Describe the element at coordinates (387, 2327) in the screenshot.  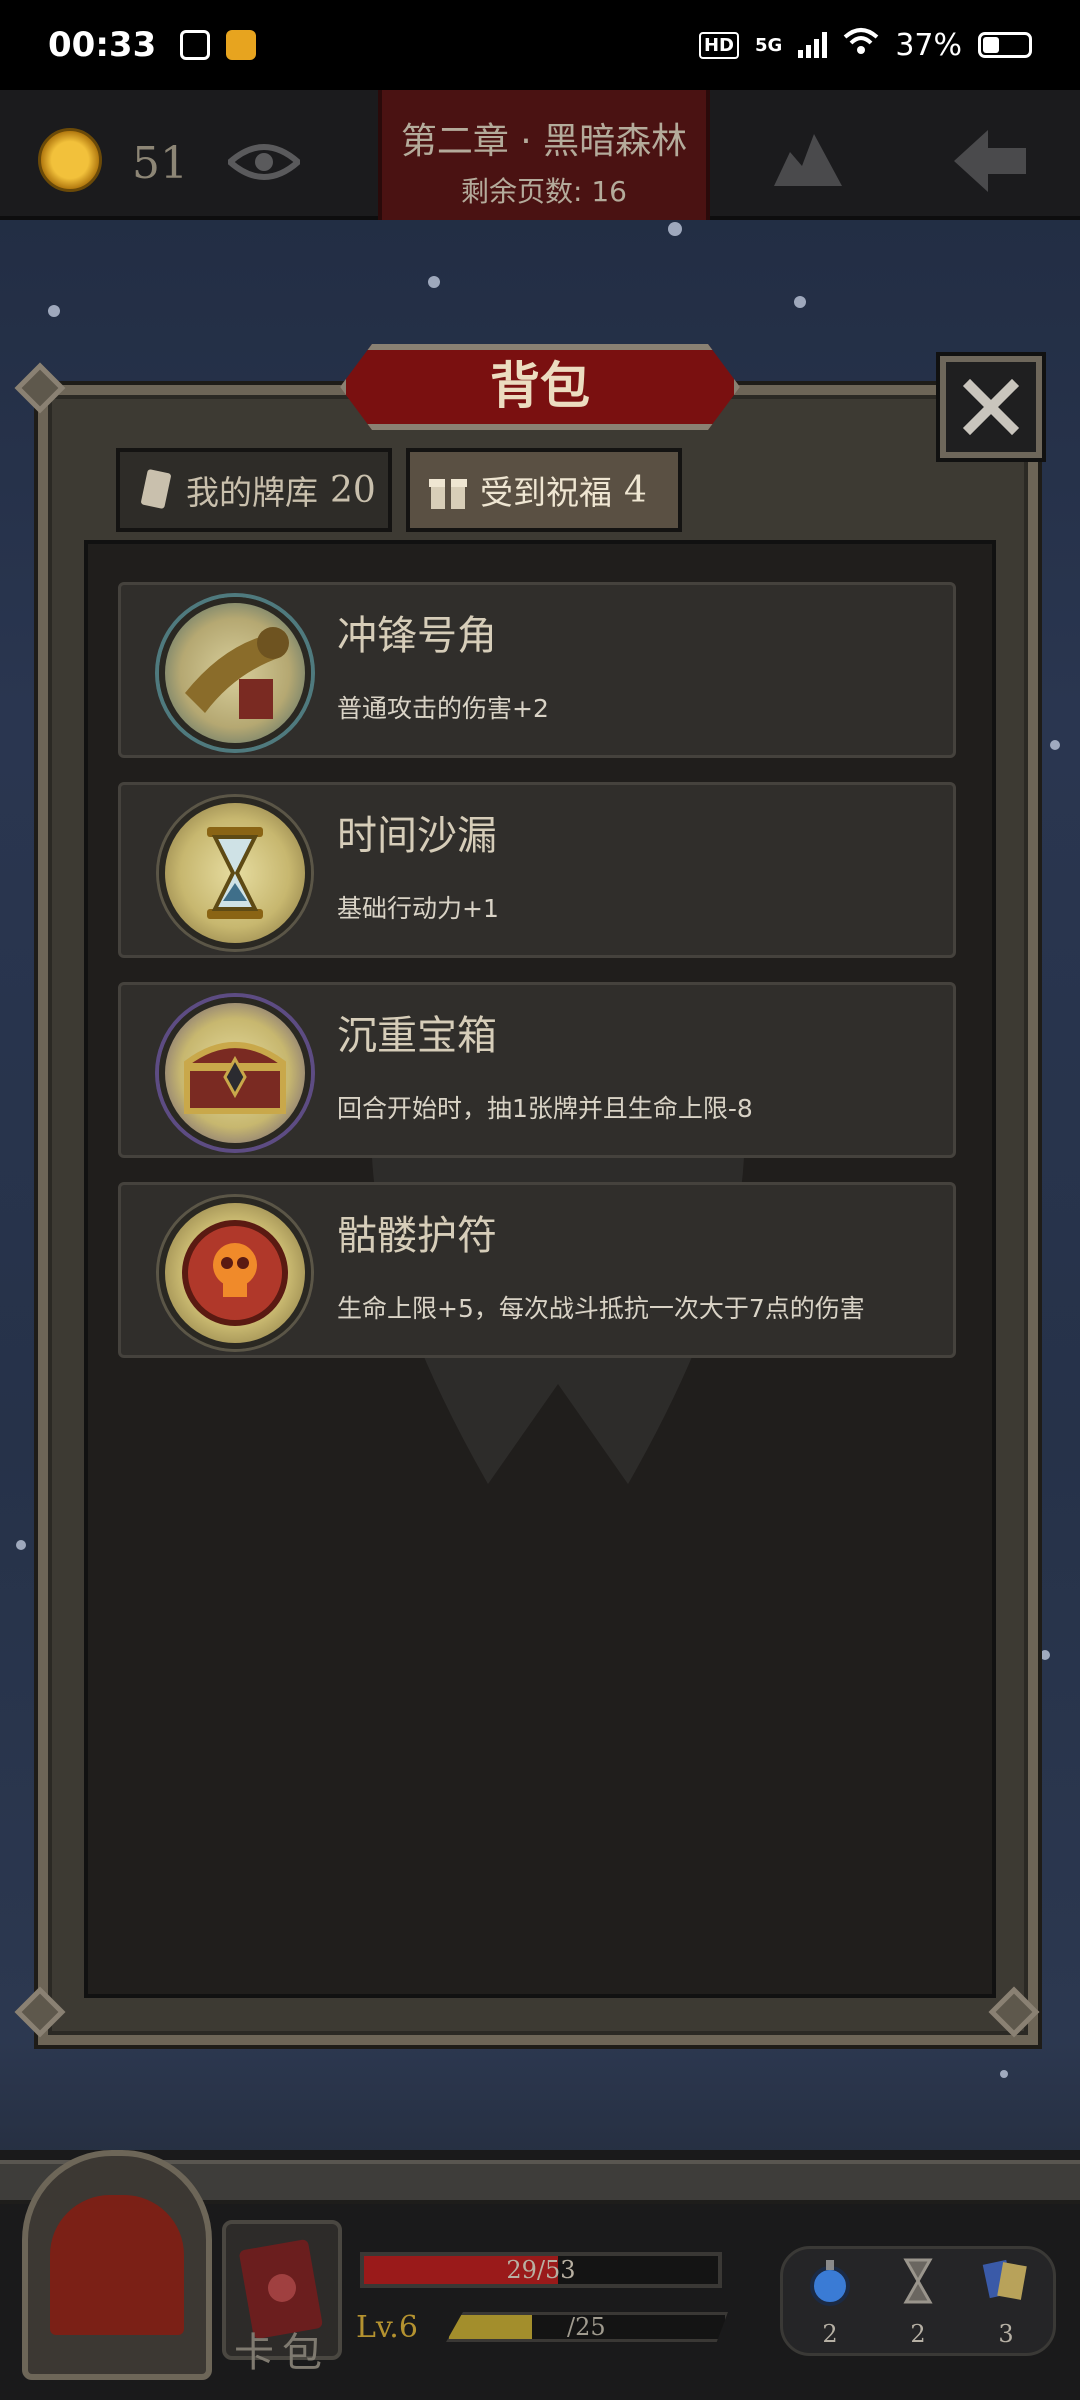
I see `level-label: Lv.6` at that location.